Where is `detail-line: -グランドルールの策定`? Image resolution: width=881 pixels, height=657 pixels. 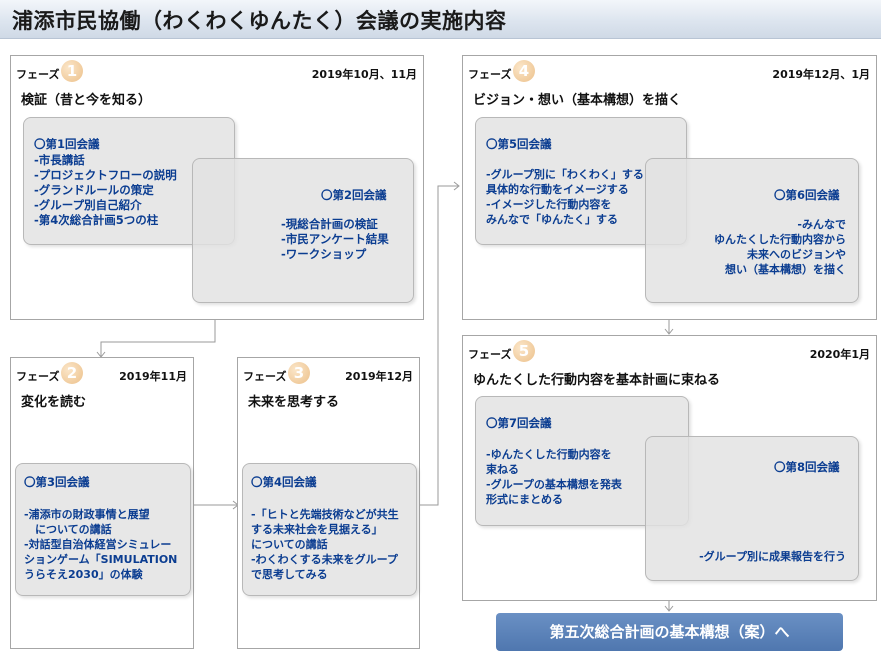 detail-line: -グランドルールの策定 is located at coordinates (94, 190).